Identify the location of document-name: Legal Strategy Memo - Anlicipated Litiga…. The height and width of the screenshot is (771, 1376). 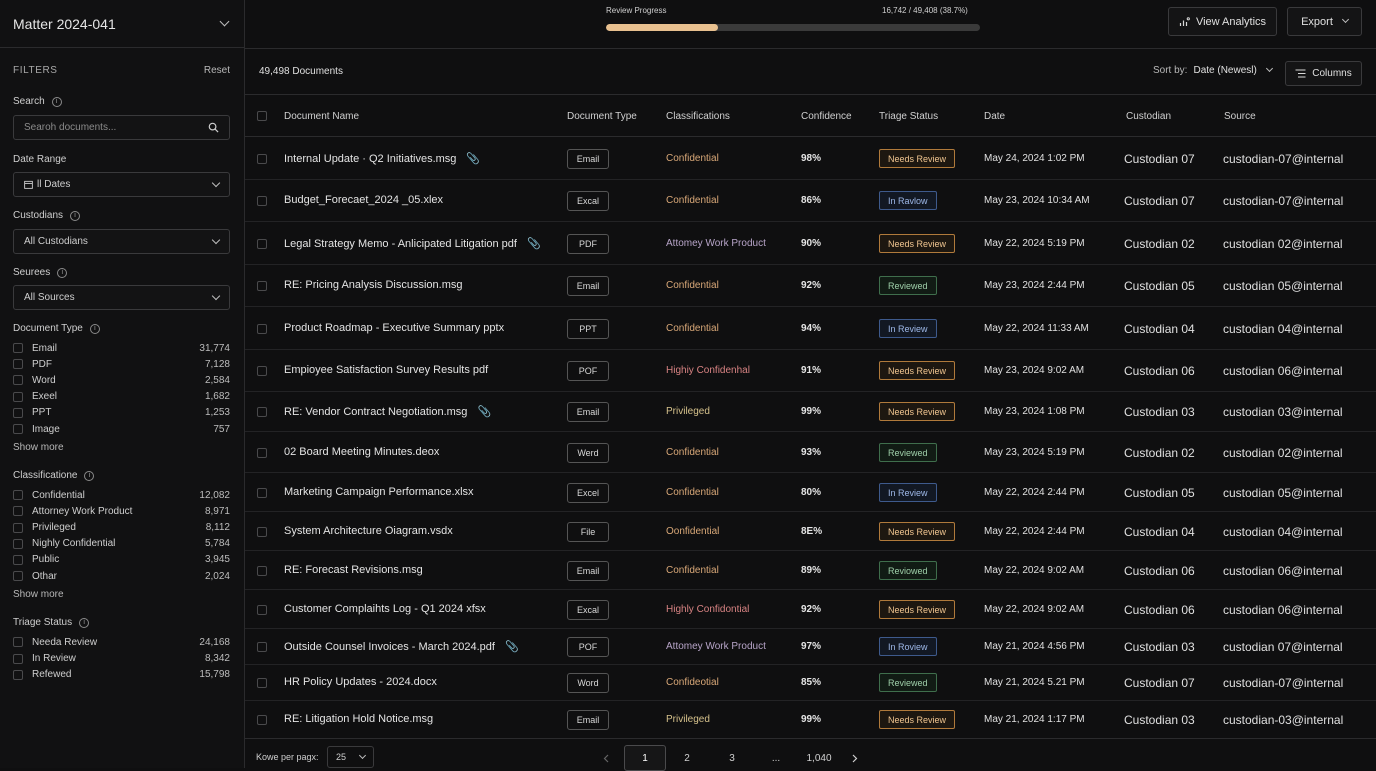
(400, 244).